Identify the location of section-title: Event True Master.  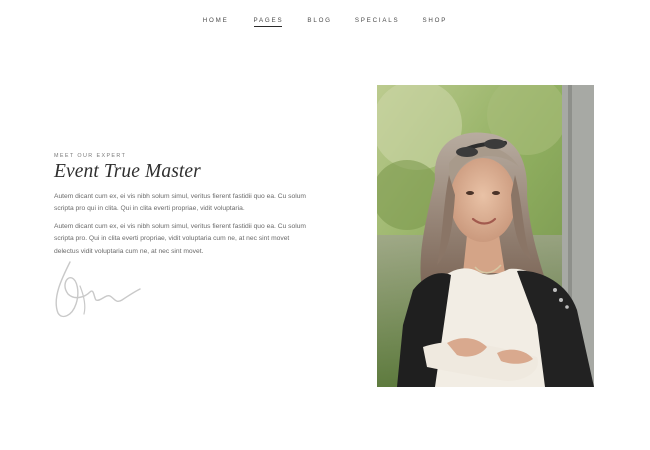
(127, 171).